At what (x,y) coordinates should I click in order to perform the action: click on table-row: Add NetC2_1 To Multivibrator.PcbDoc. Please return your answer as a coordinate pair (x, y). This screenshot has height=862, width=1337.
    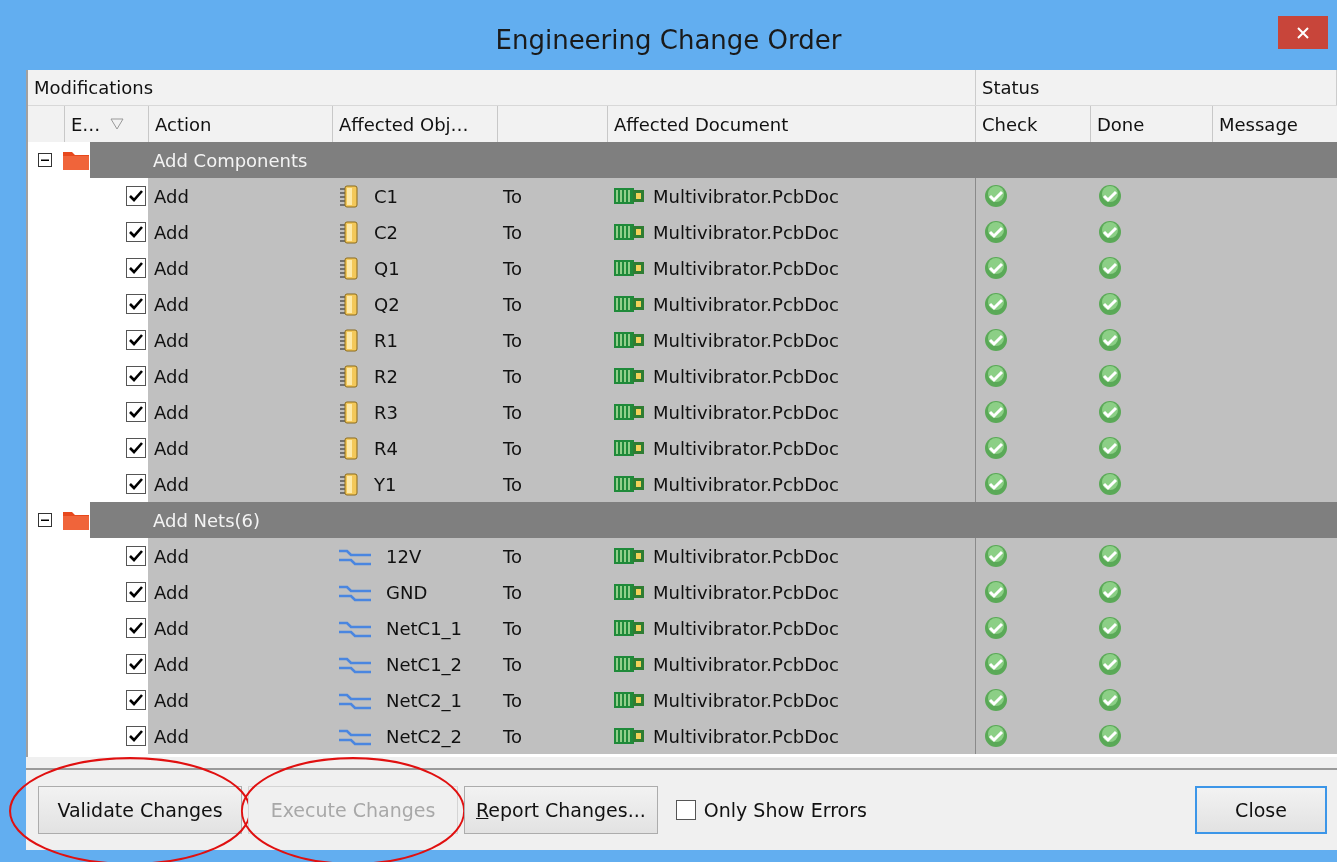
    Looking at the image, I should click on (742, 700).